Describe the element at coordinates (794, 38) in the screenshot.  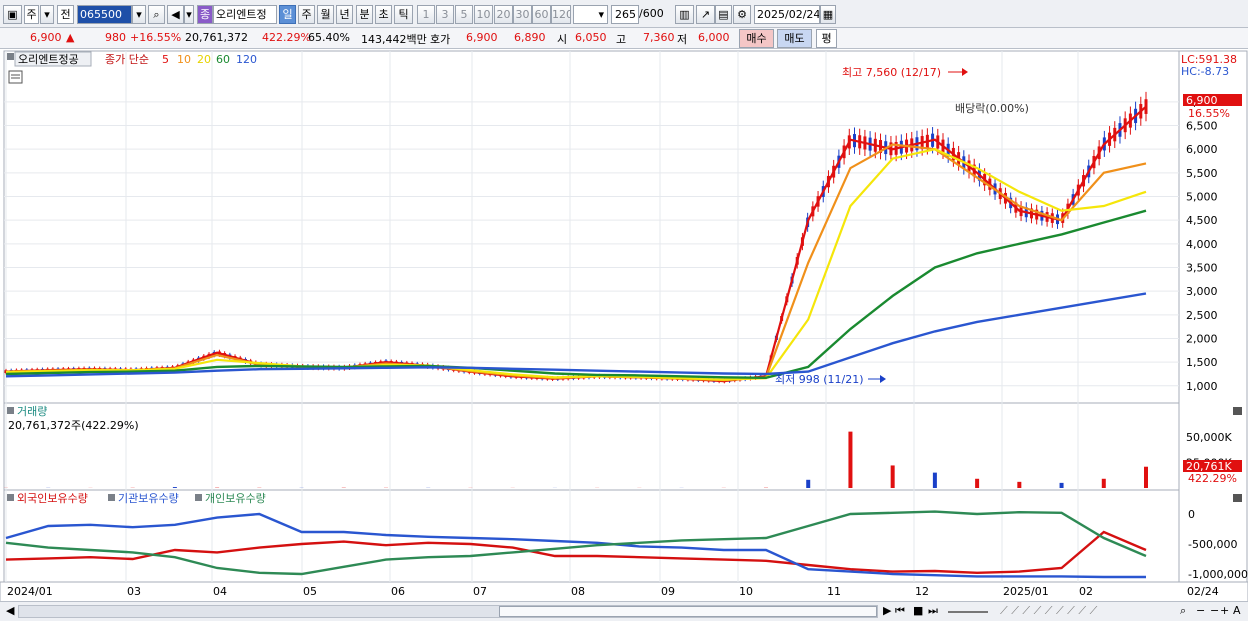
I see `sell-button: 매도` at that location.